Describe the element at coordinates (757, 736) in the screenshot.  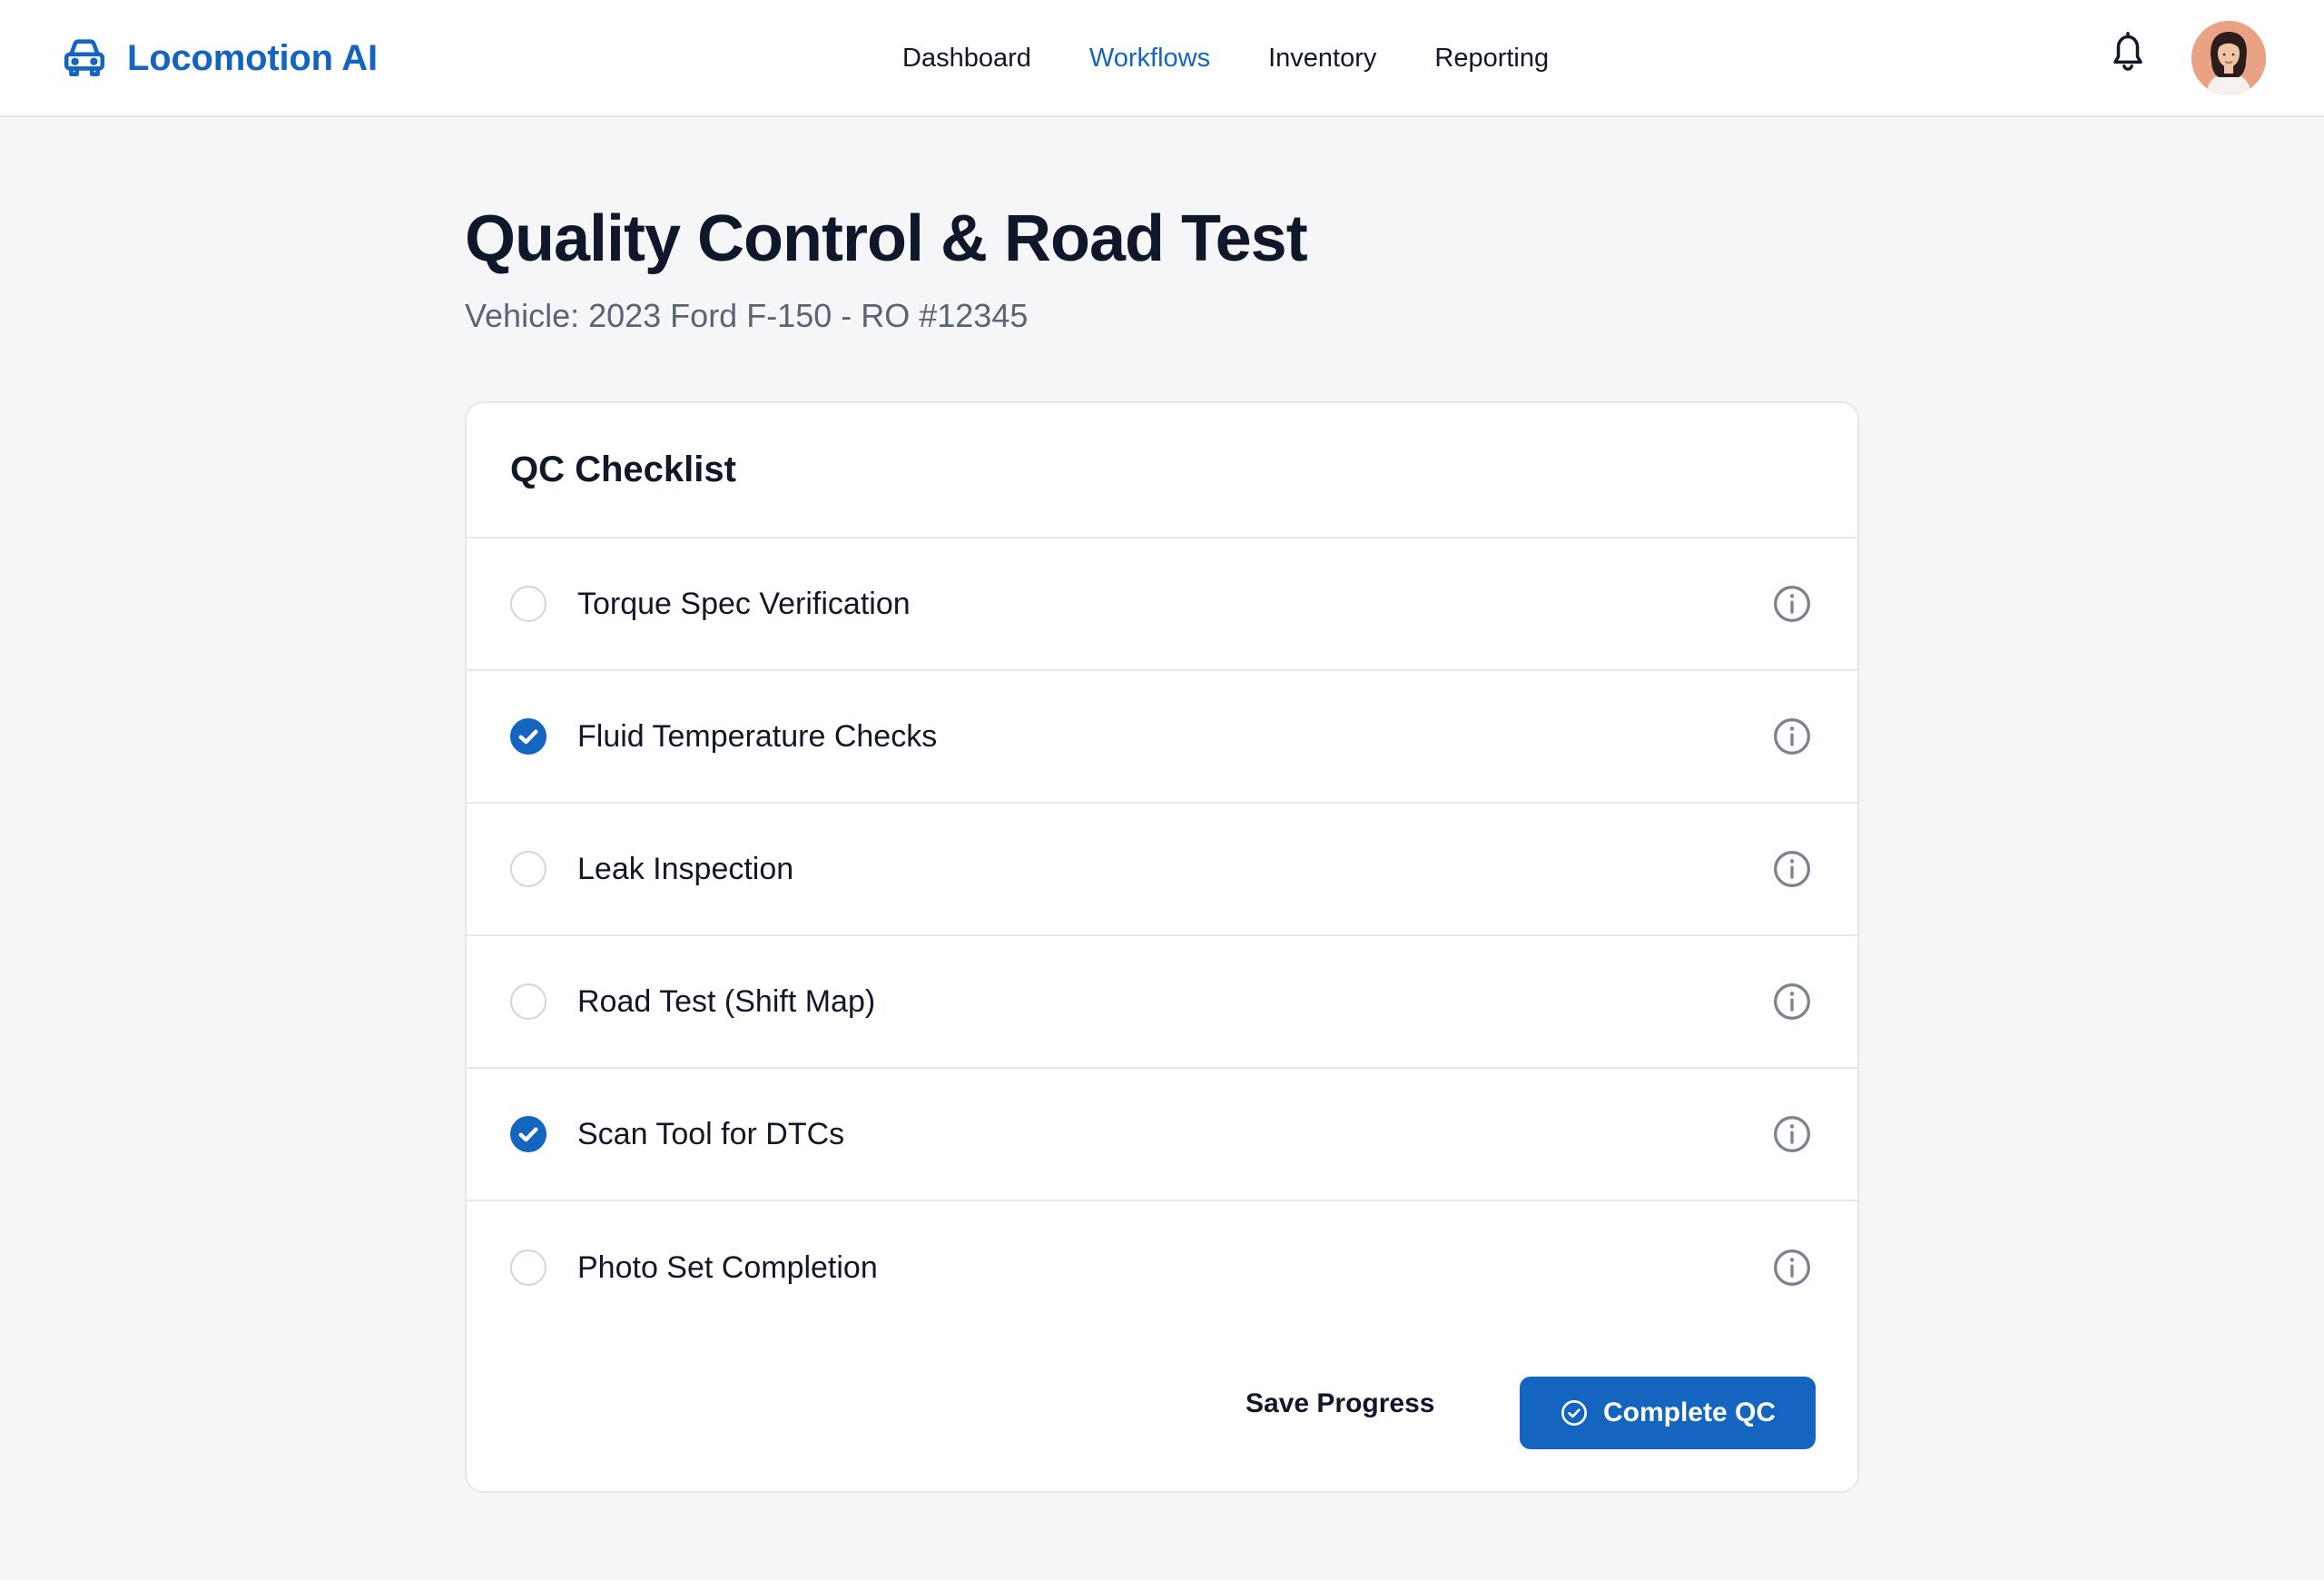
I see `checklist-item-label: Fluid Temperature Checks` at that location.